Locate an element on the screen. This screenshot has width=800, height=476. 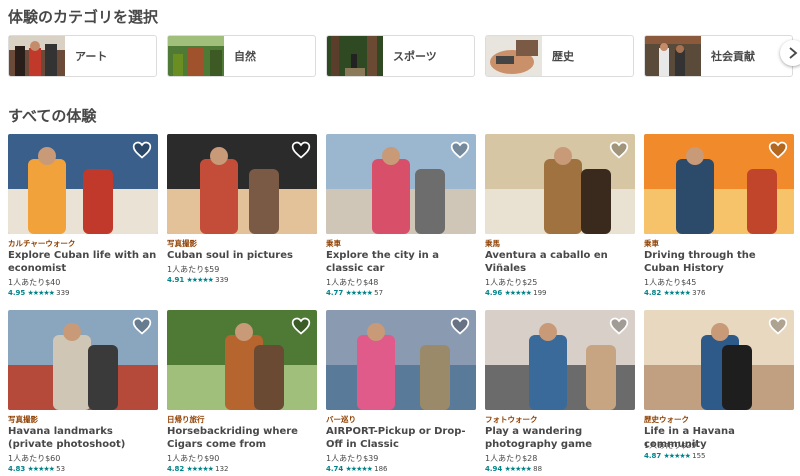
experience-price: 1人あたり$39 is located at coordinates (352, 458).